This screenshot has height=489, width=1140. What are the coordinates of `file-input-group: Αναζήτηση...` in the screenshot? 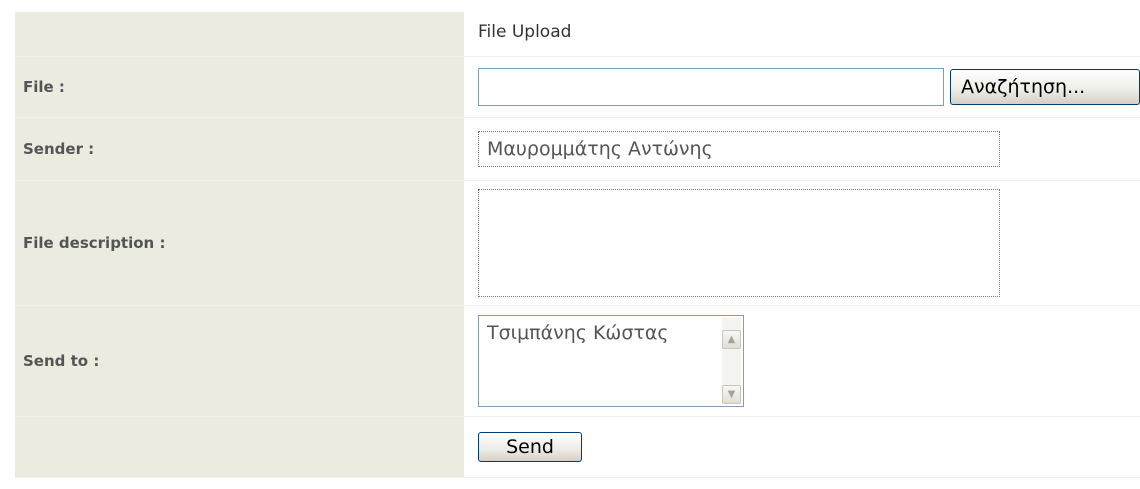 It's located at (809, 87).